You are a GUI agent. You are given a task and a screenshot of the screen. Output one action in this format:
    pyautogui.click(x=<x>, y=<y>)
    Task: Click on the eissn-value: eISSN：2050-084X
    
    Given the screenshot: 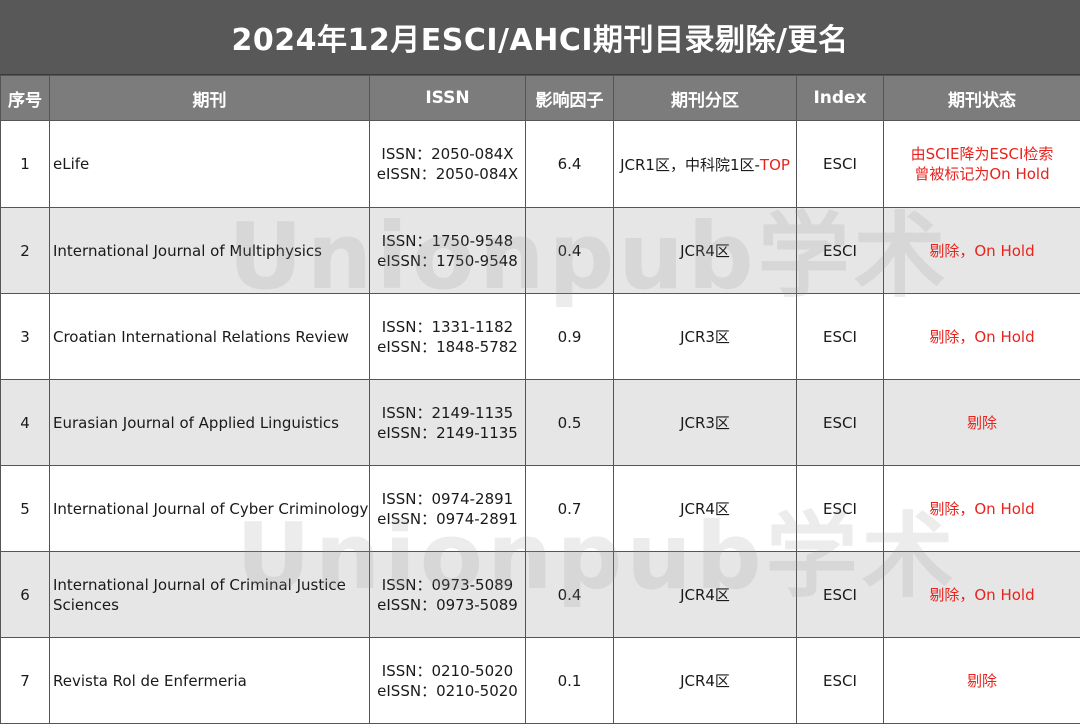 What is the action you would take?
    pyautogui.click(x=447, y=174)
    